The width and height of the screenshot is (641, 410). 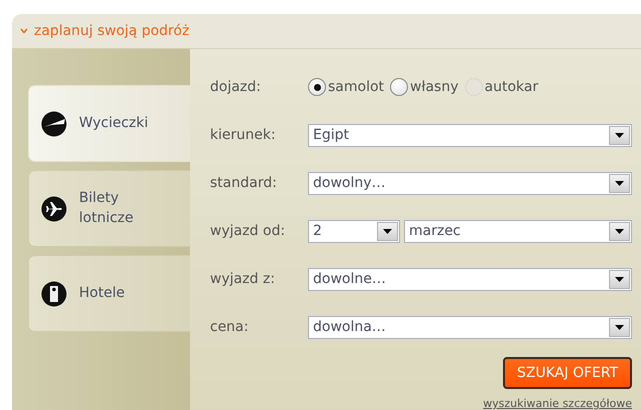 I want to click on swoosh-icon, so click(x=54, y=123).